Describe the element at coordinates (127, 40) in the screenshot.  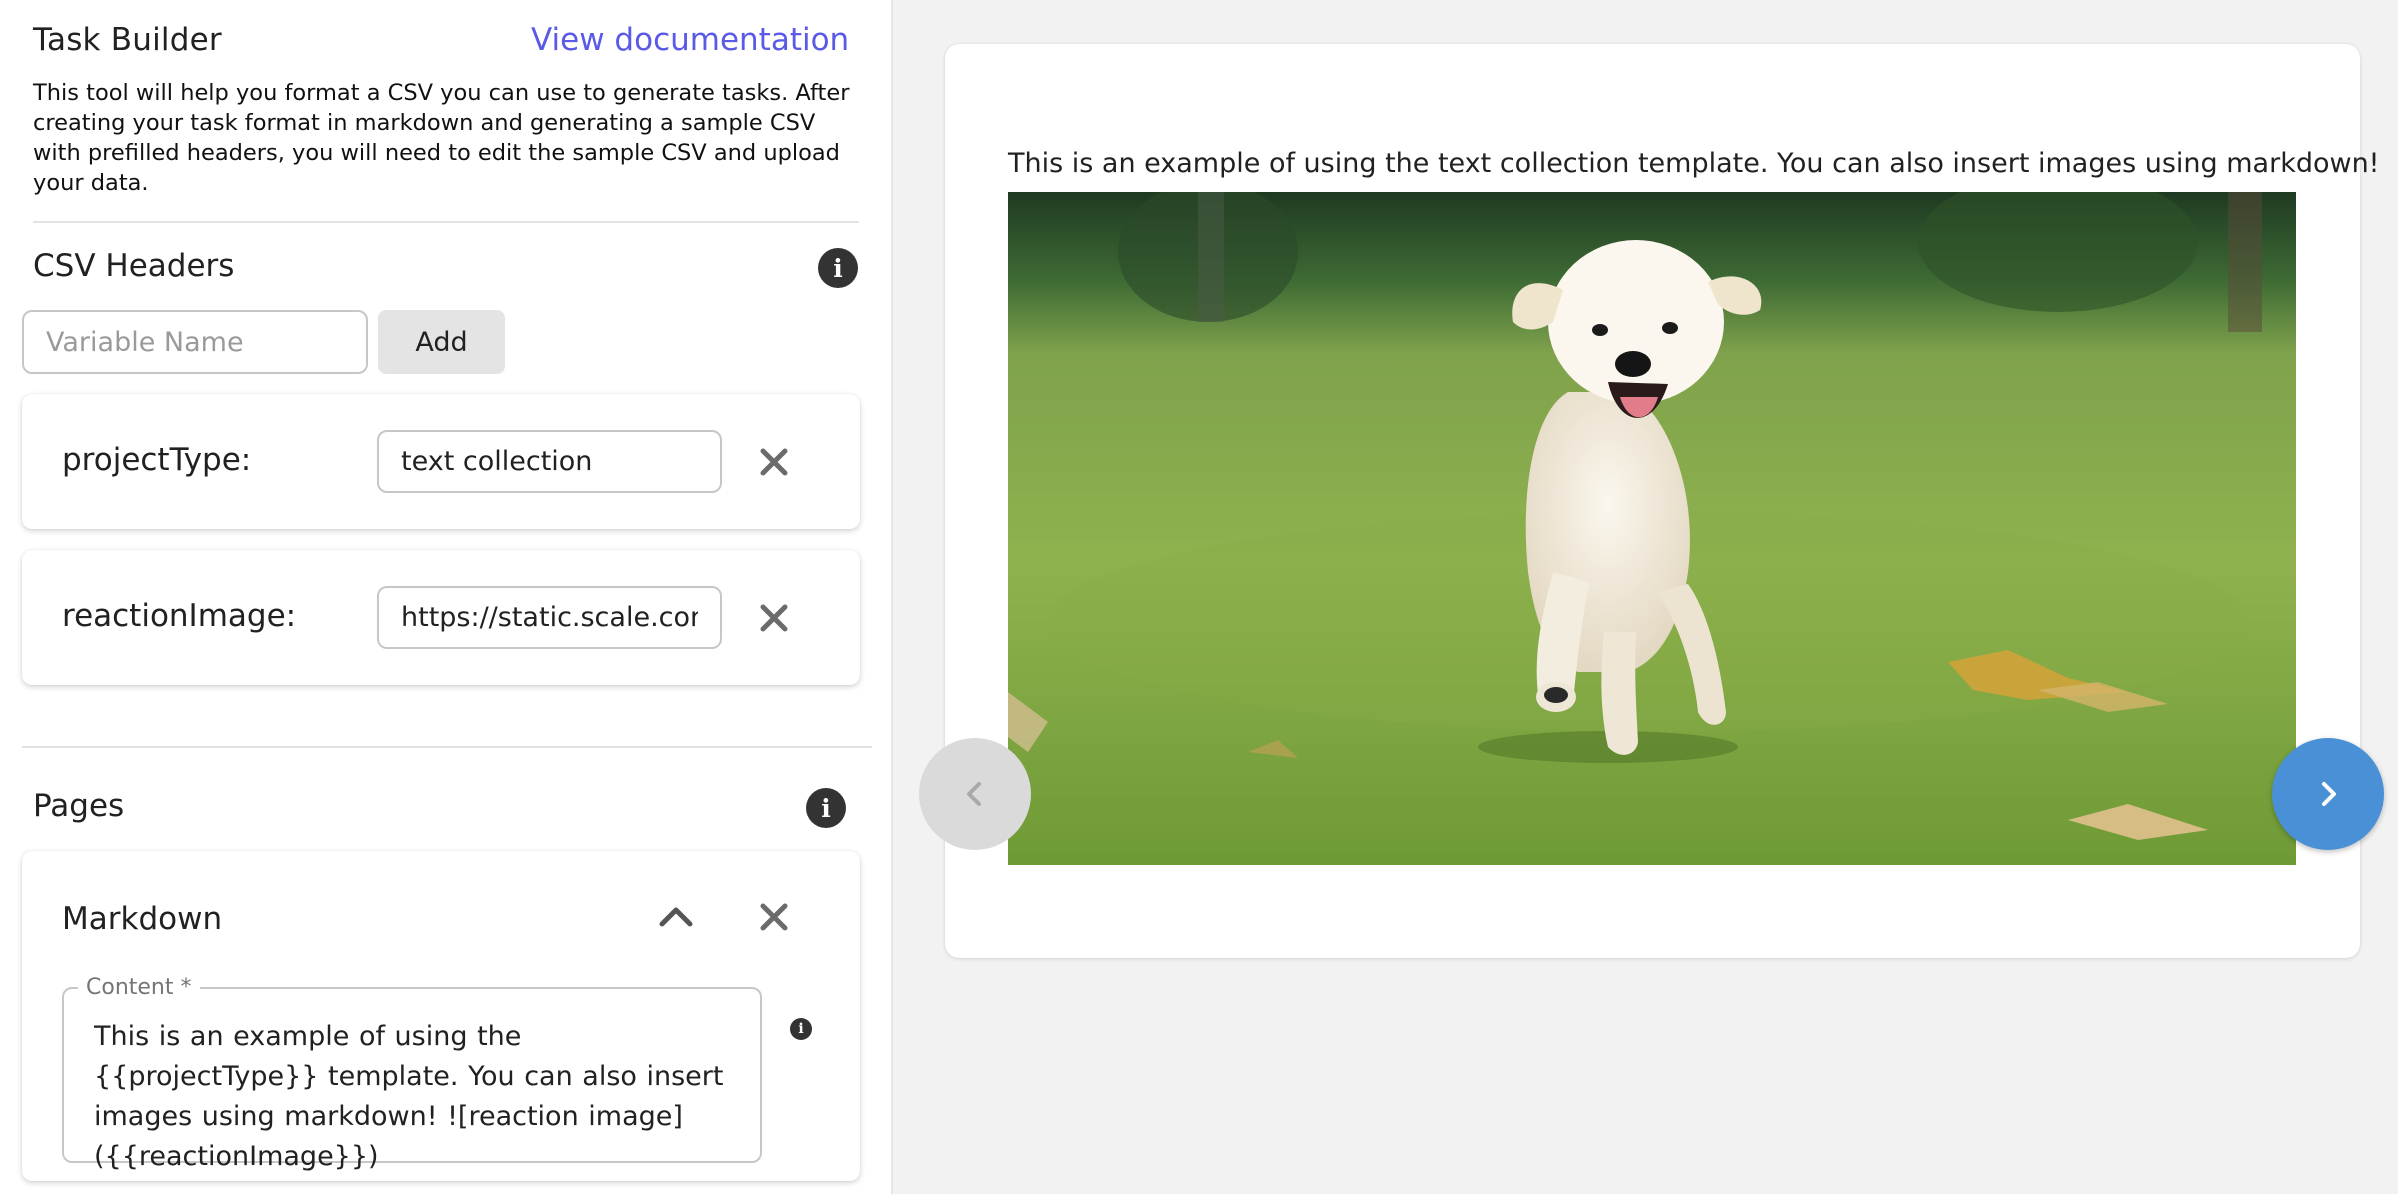
I see `app-title: Task Builder` at that location.